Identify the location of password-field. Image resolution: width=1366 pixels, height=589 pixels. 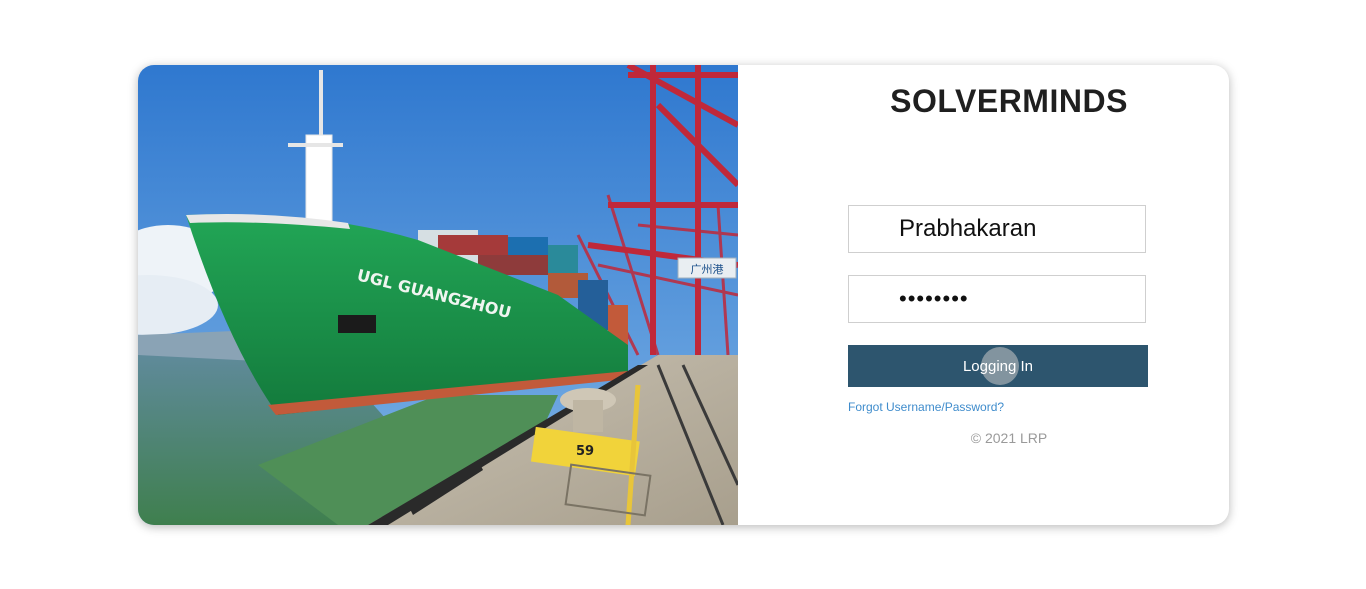
(997, 299).